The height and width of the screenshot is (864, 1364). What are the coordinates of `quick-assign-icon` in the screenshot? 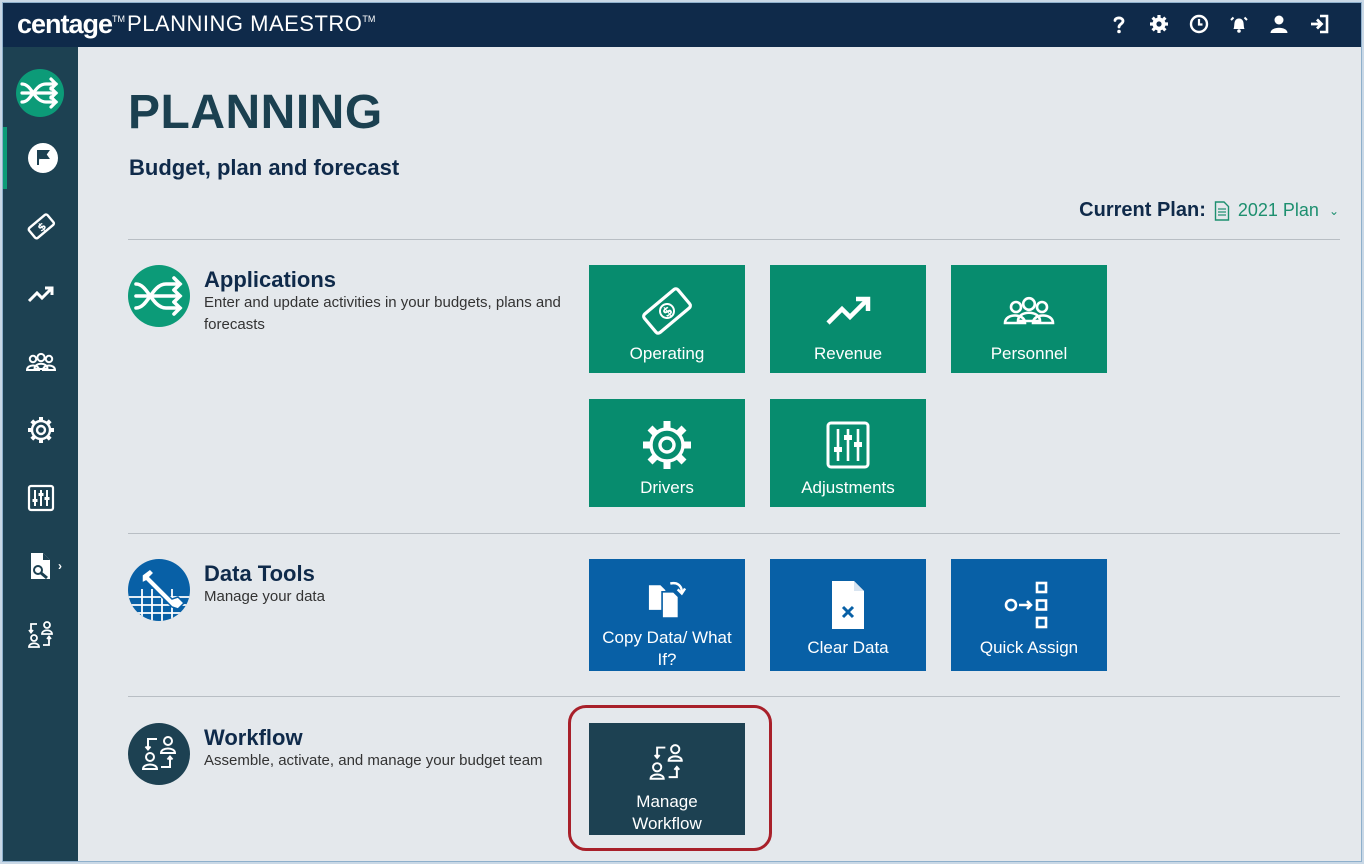 It's located at (1026, 605).